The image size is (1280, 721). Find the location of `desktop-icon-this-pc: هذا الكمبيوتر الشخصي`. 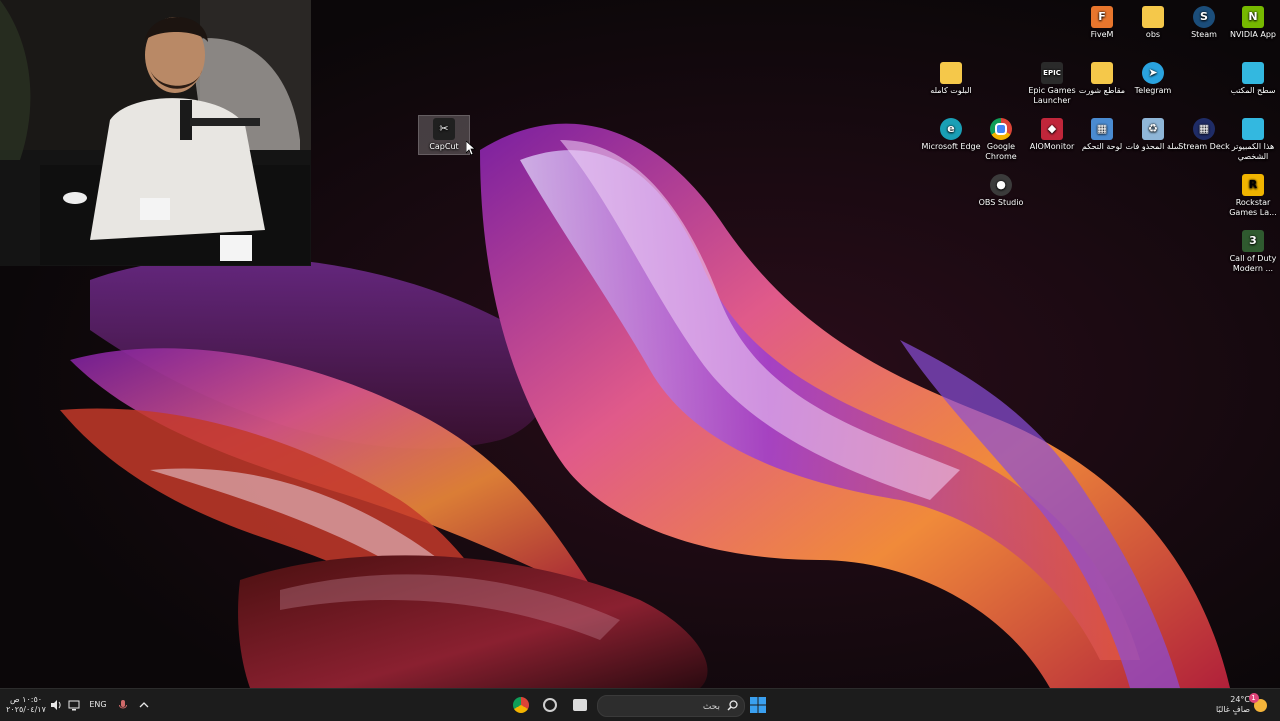

desktop-icon-this-pc: هذا الكمبيوتر الشخصي is located at coordinates (1251, 140).